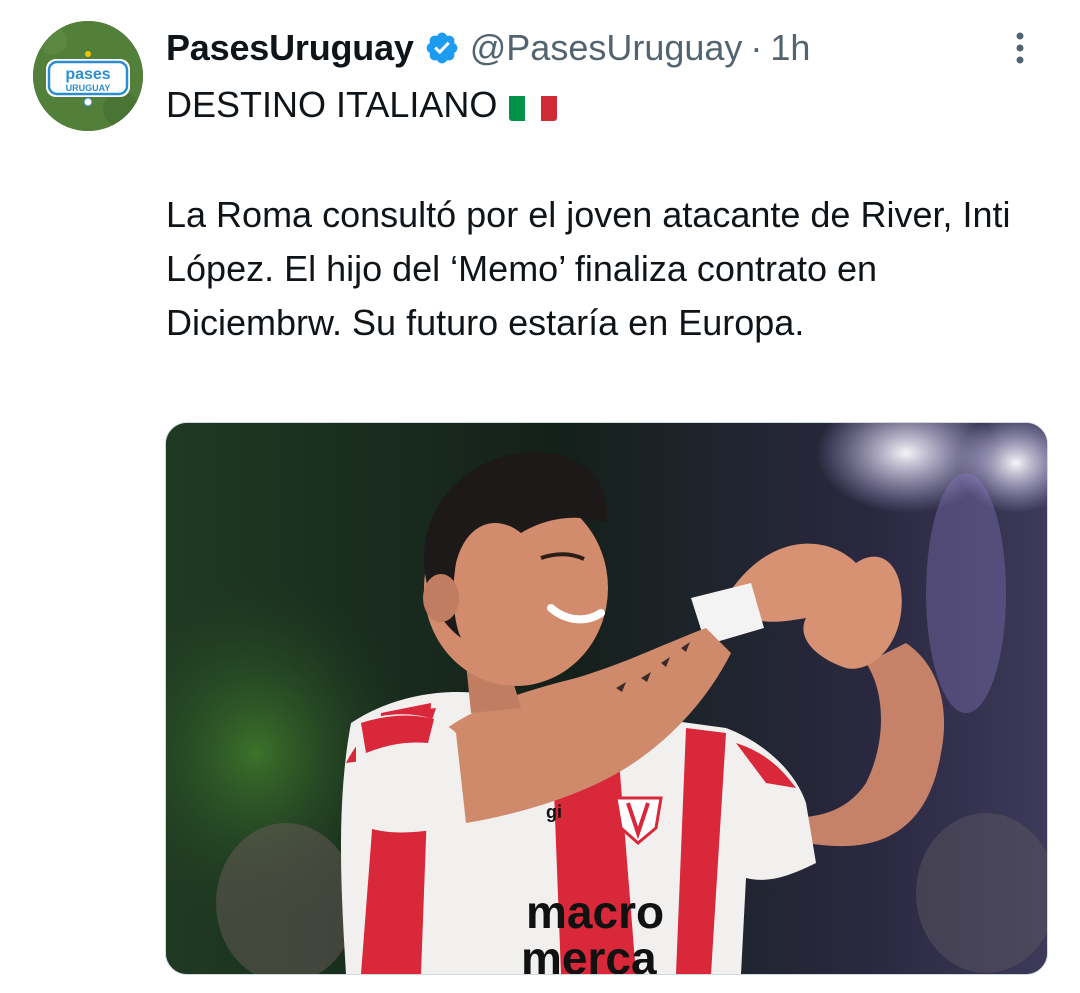 Image resolution: width=1080 pixels, height=993 pixels. I want to click on italy-flag-icon, so click(533, 105).